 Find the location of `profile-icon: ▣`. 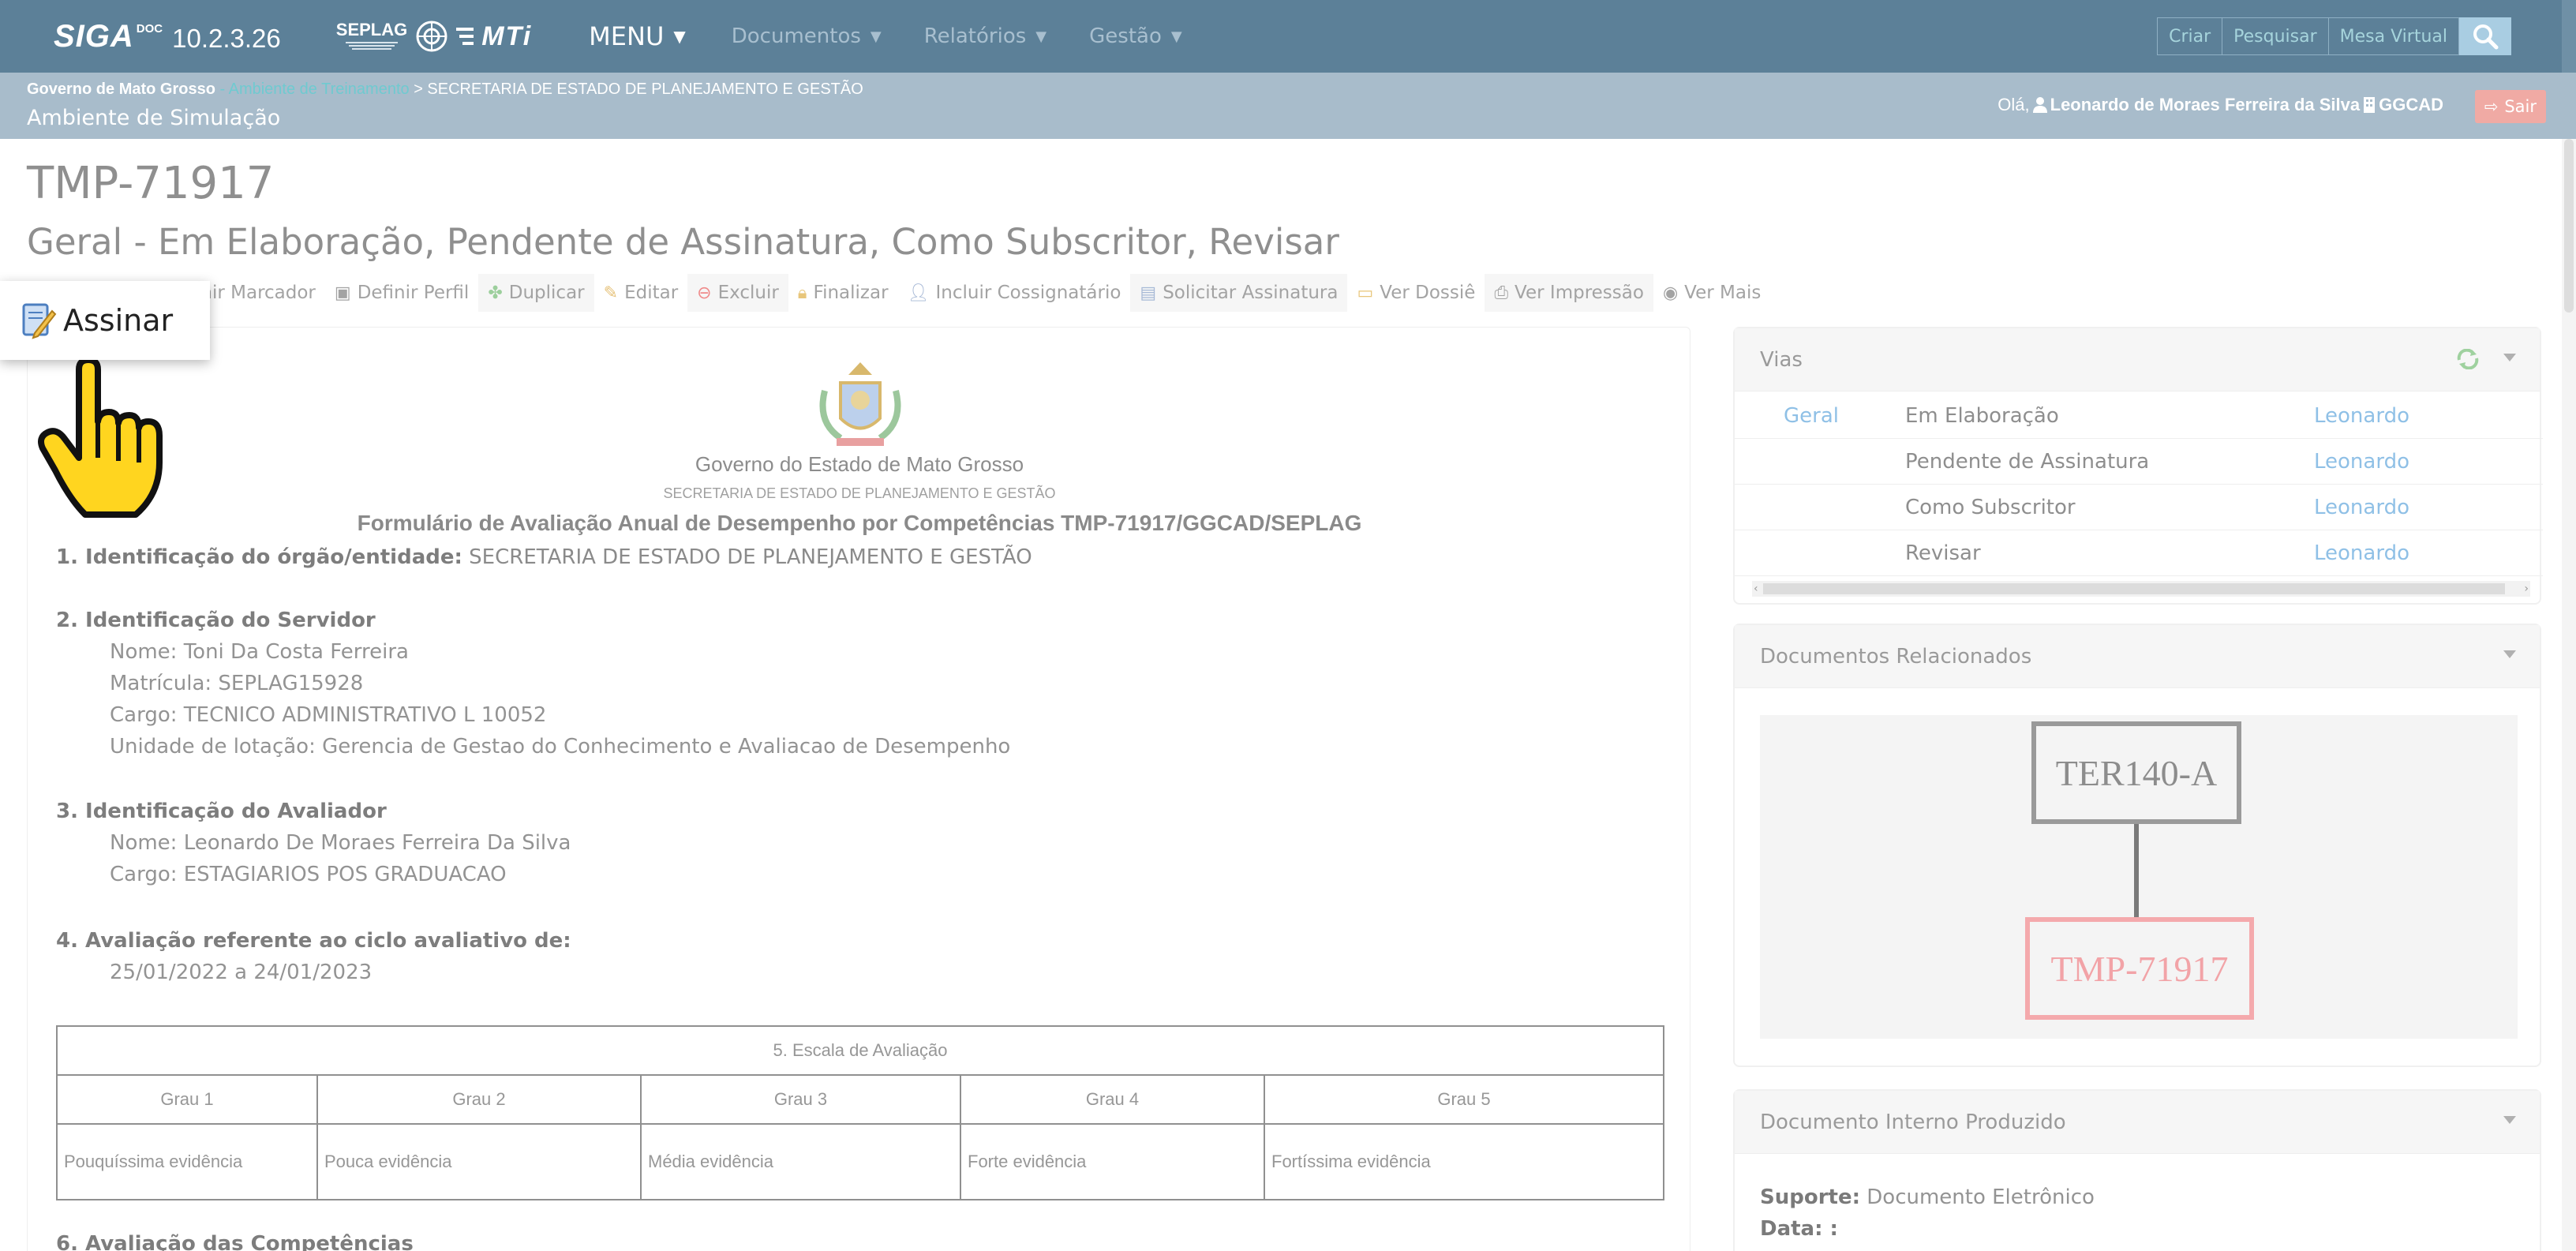

profile-icon: ▣ is located at coordinates (342, 293).